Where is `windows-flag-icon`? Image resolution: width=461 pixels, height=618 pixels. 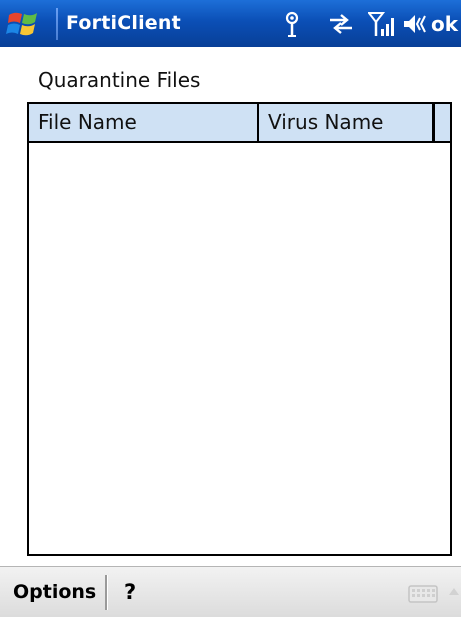
windows-flag-icon is located at coordinates (27, 24).